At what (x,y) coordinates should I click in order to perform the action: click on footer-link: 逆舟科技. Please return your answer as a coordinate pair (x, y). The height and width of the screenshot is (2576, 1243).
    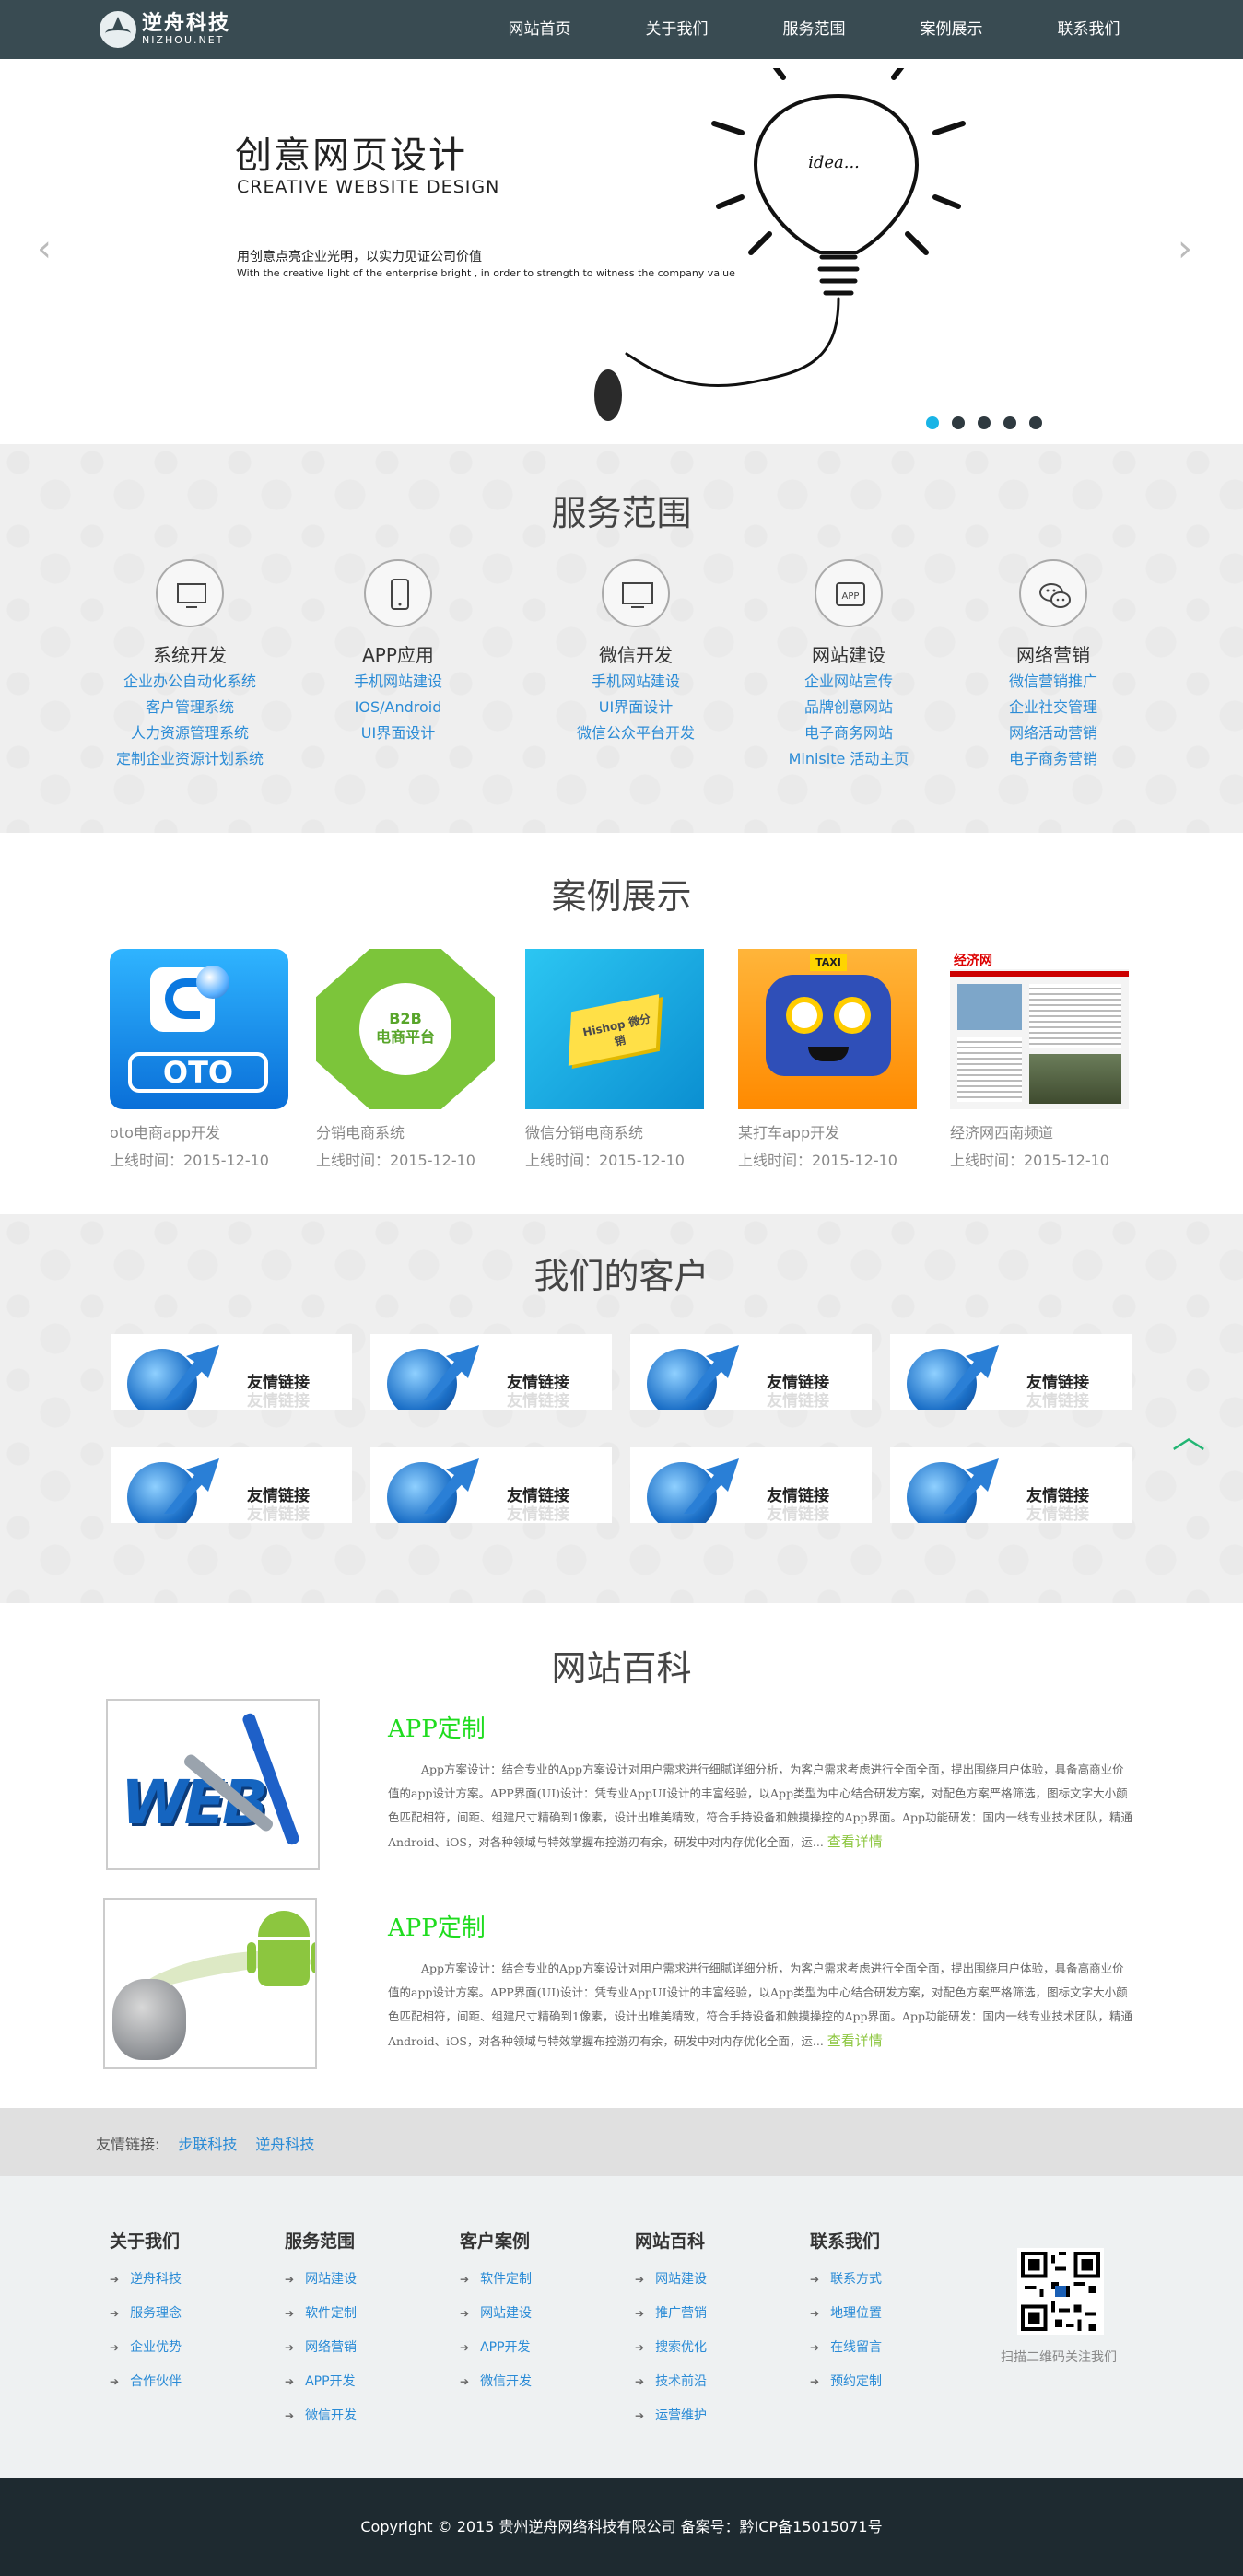
    Looking at the image, I should click on (193, 2278).